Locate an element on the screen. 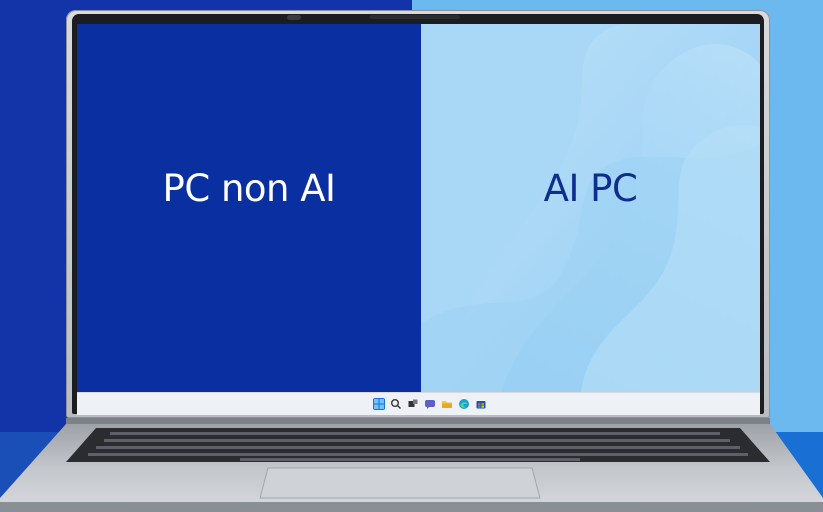 This screenshot has width=823, height=512. taskbar-icons is located at coordinates (430, 404).